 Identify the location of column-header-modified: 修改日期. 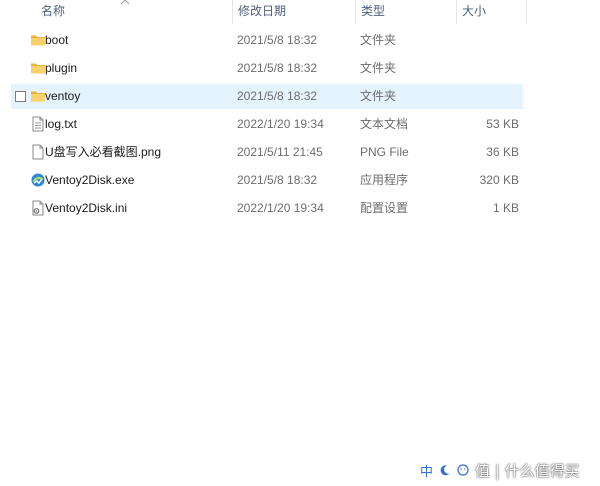
(294, 12).